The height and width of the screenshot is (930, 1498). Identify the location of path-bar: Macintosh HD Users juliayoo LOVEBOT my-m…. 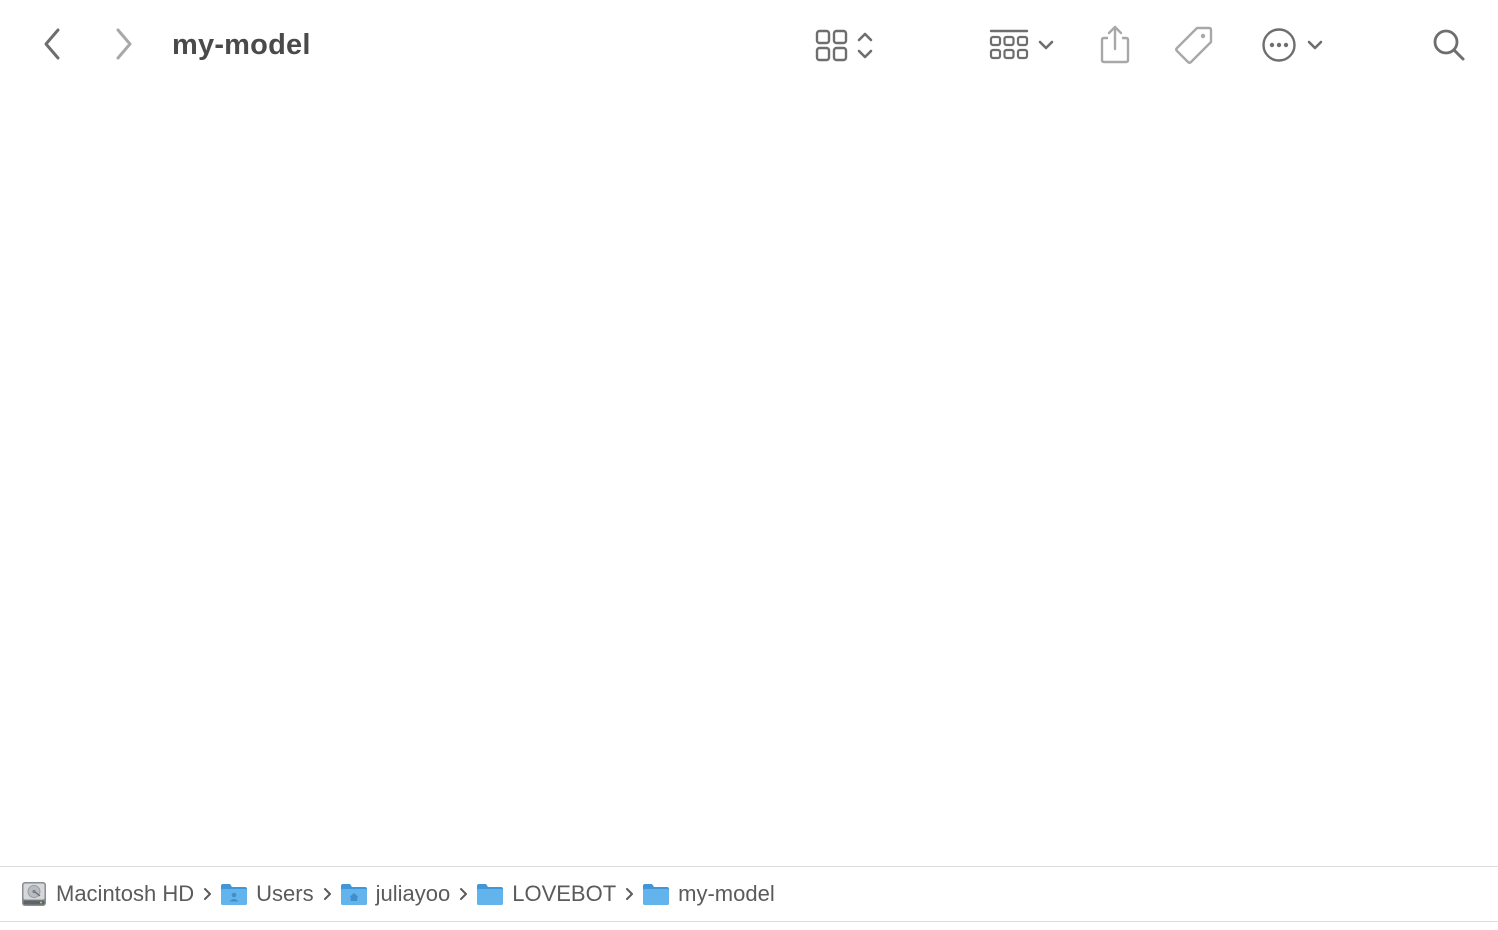
(749, 894).